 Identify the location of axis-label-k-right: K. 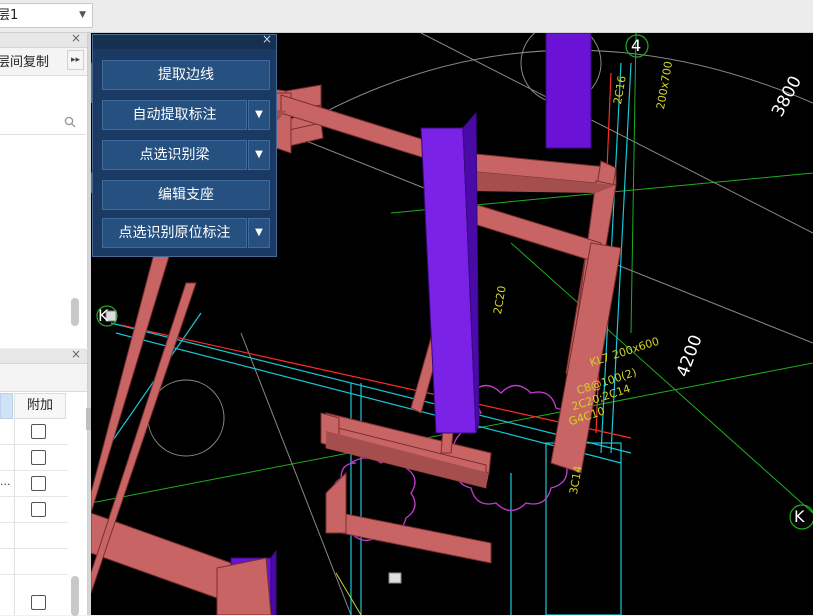
(799, 516).